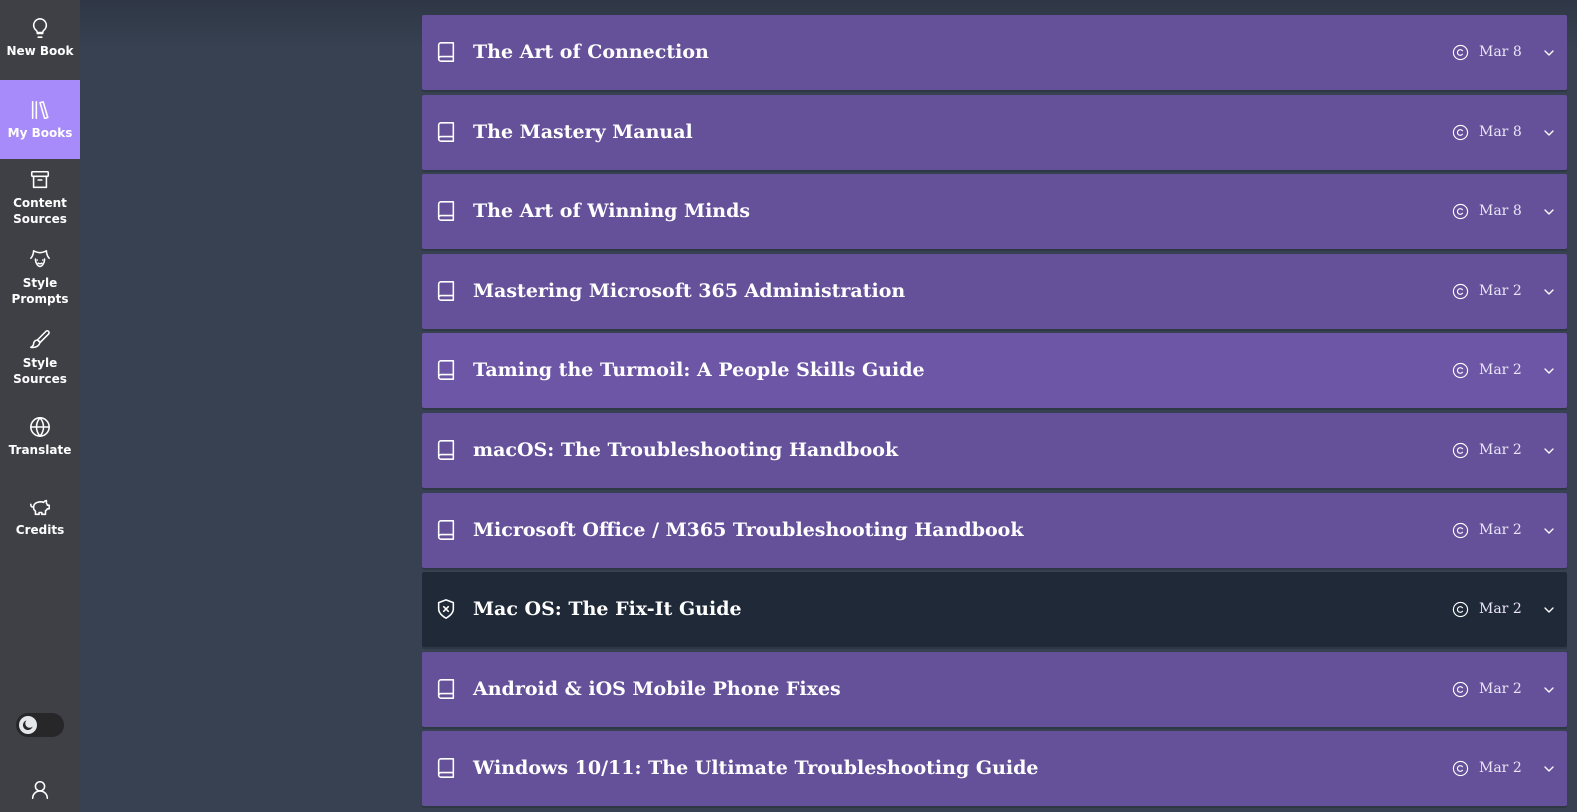 Image resolution: width=1577 pixels, height=812 pixels. I want to click on book-title: Mac OS: The Fix-It Guide, so click(607, 609).